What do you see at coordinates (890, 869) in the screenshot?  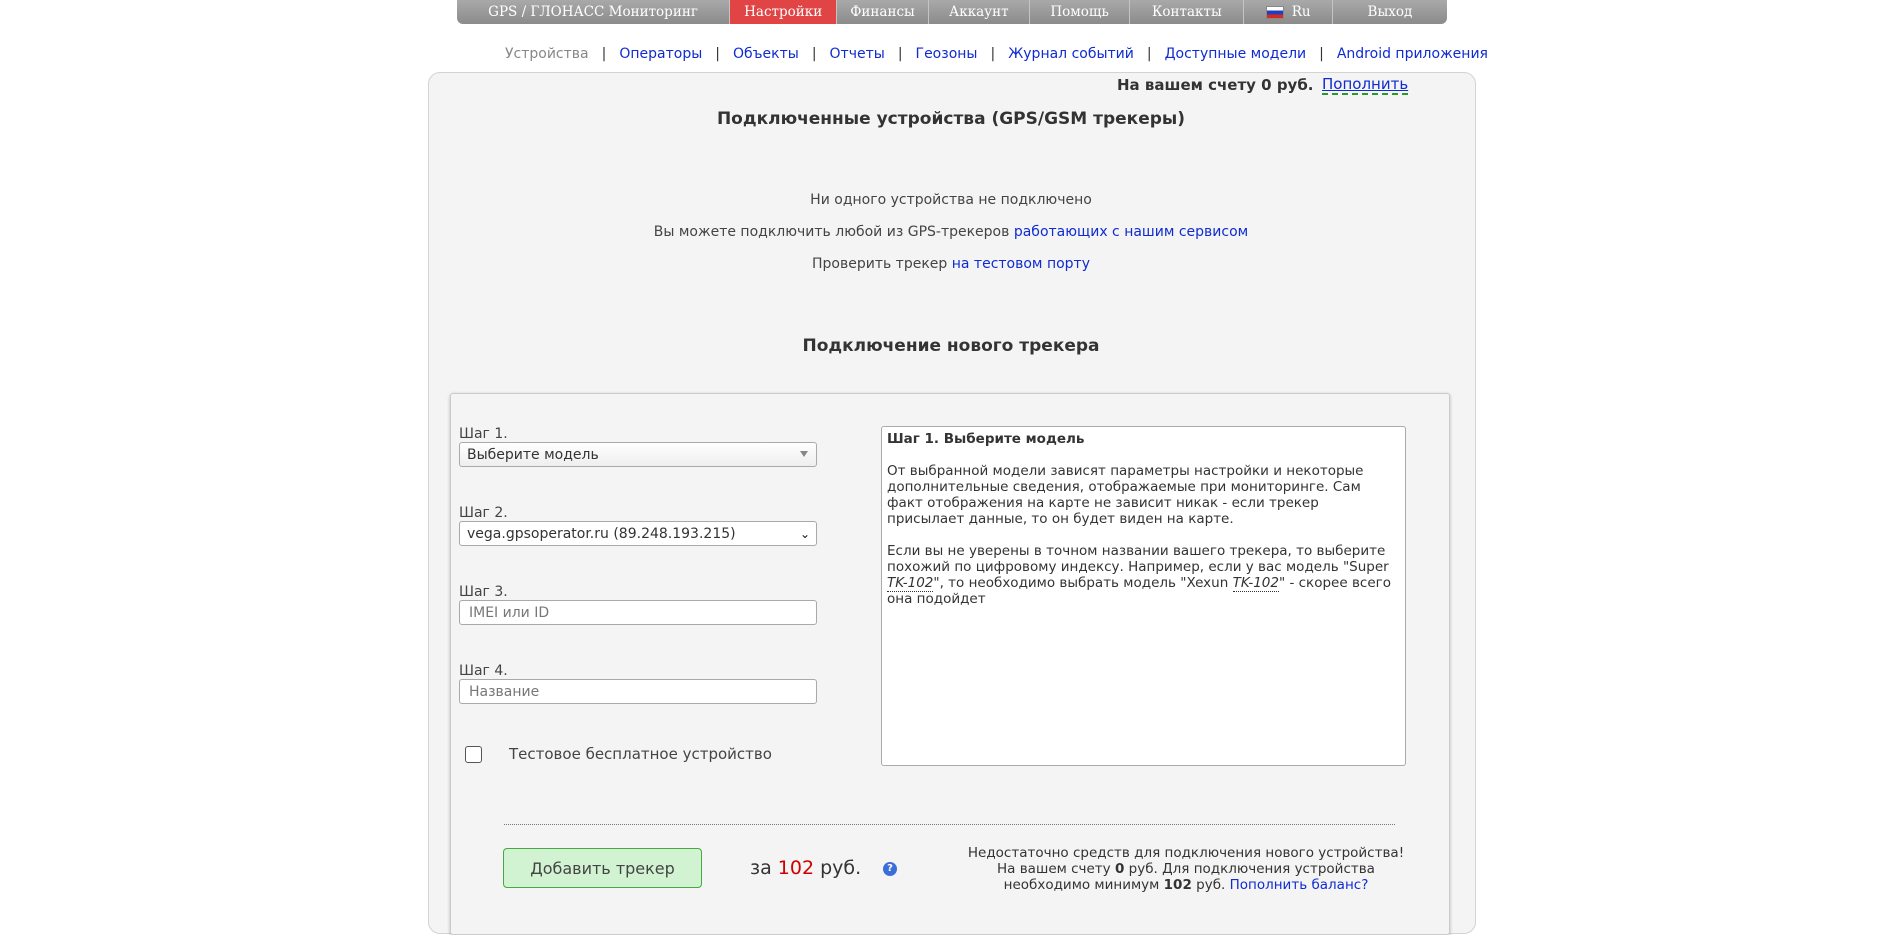 I see `question-icon: ?` at bounding box center [890, 869].